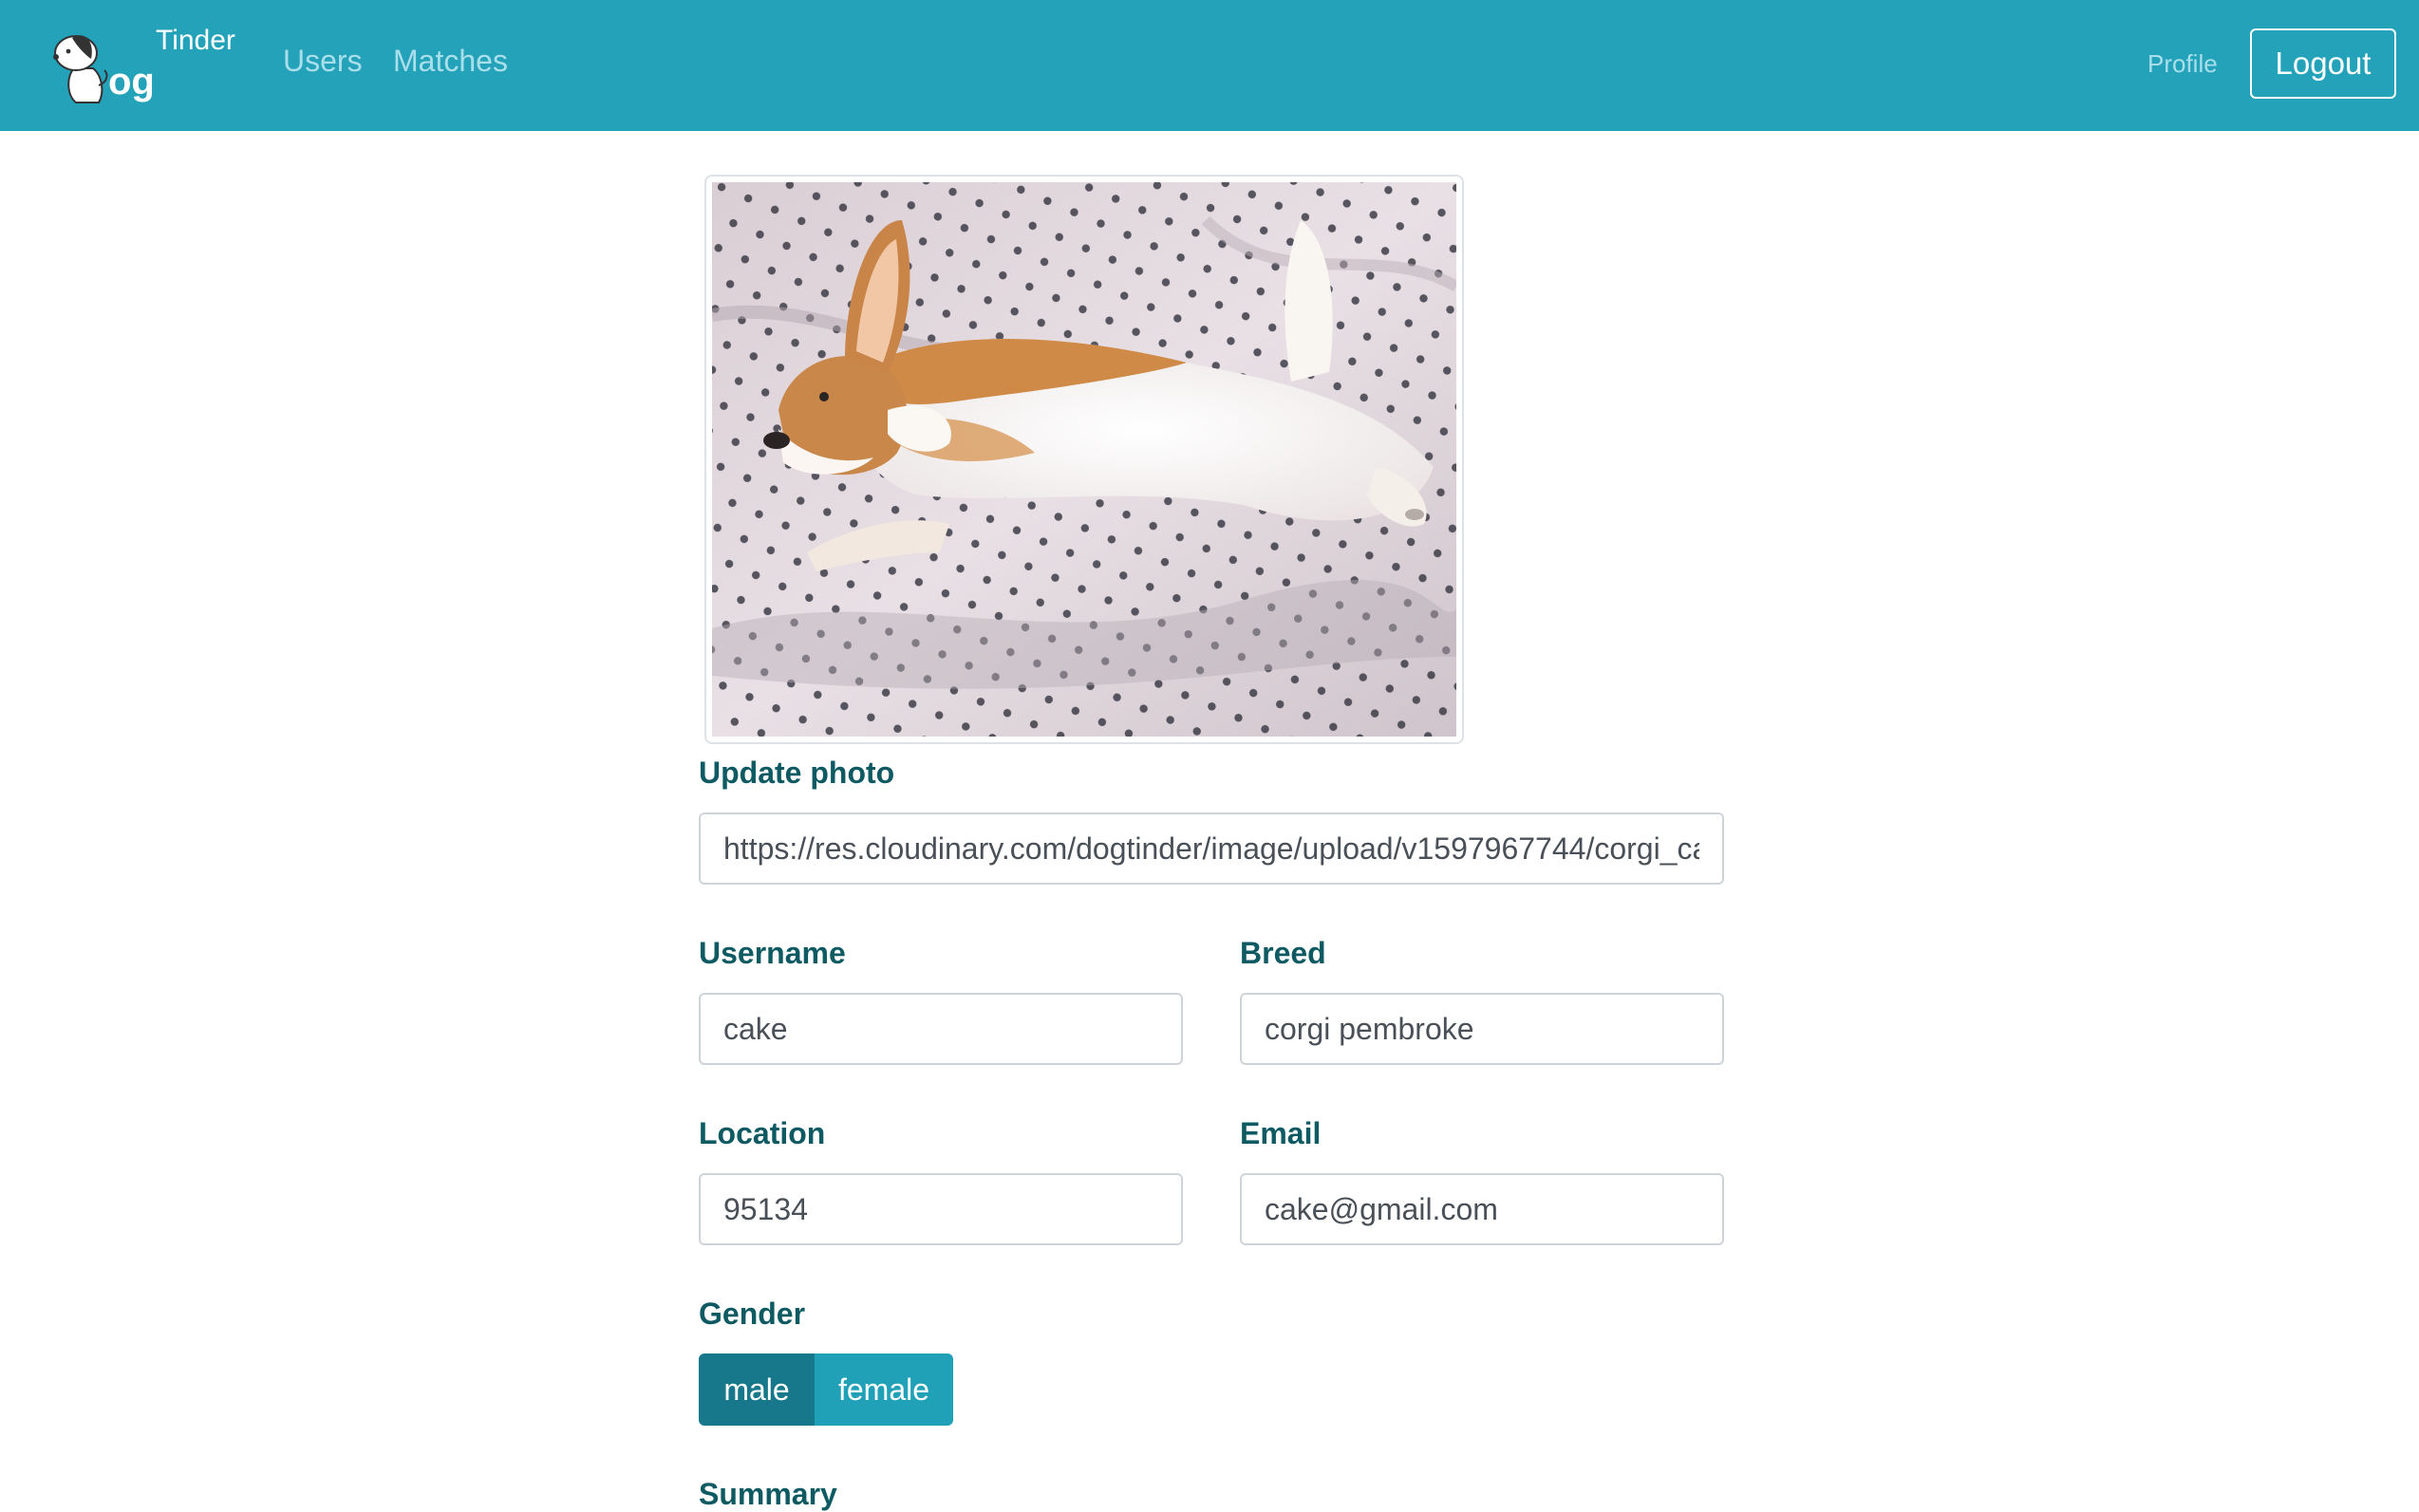 This screenshot has width=2419, height=1512. I want to click on email-input, so click(1482, 1209).